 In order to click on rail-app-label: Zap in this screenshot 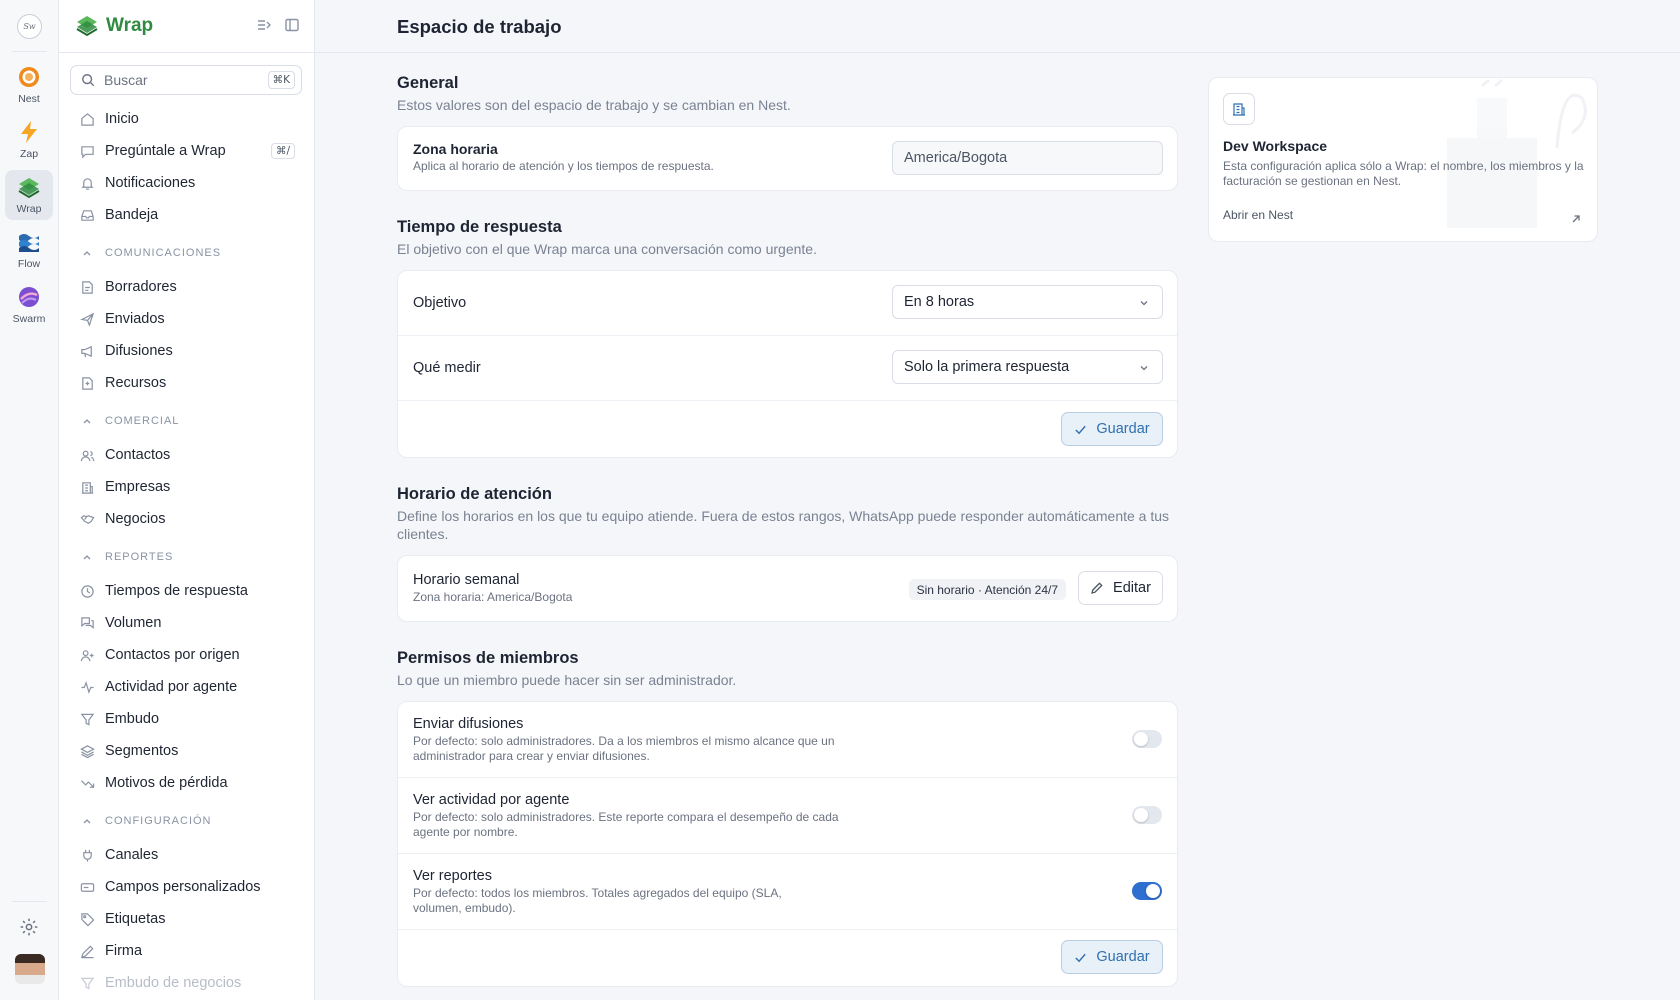, I will do `click(29, 154)`.